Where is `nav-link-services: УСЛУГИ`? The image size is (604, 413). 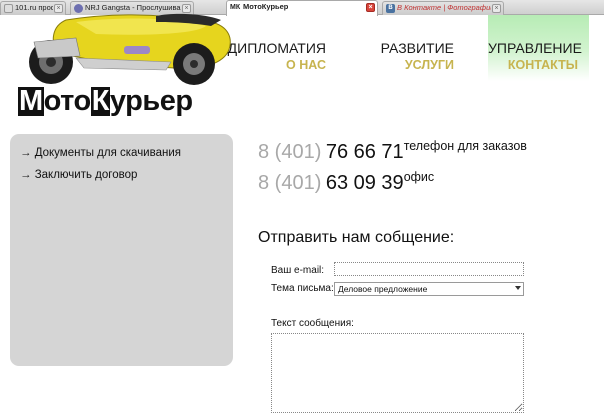 nav-link-services: УСЛУГИ is located at coordinates (416, 65).